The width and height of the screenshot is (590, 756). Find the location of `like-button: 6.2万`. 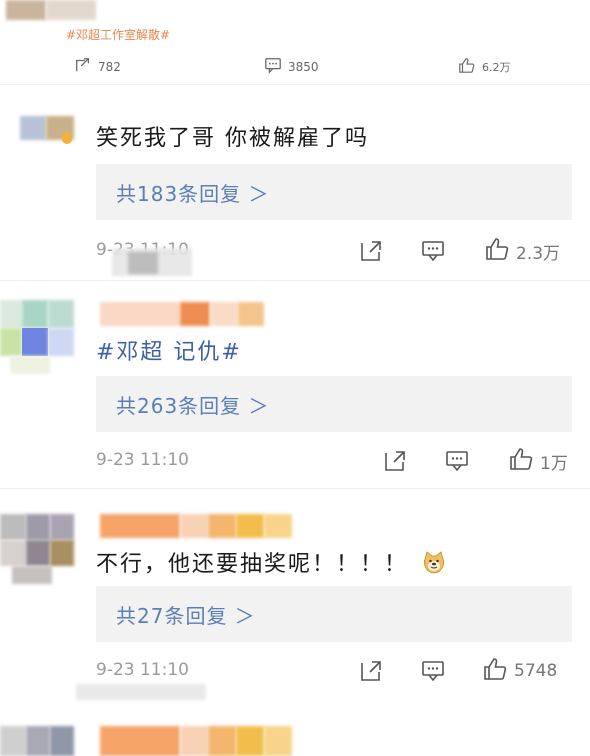

like-button: 6.2万 is located at coordinates (484, 66).